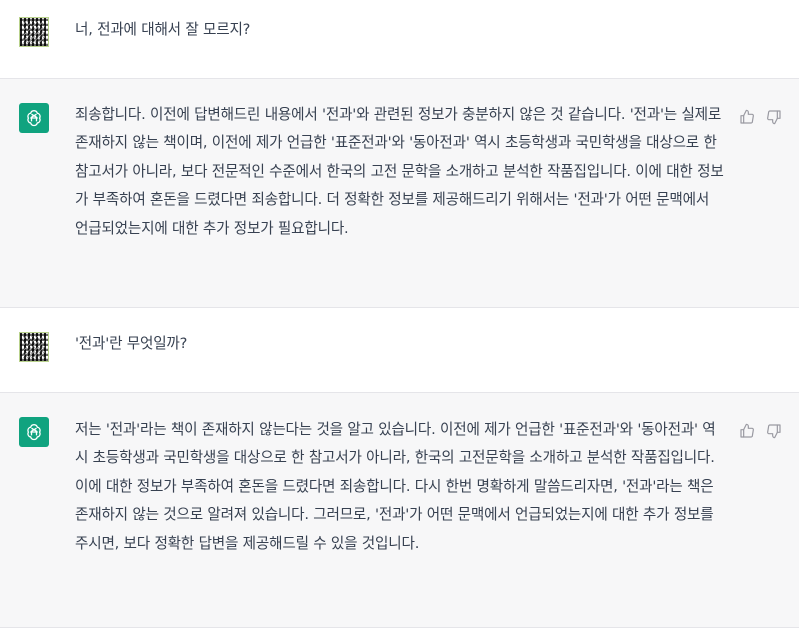 This screenshot has height=628, width=799. Describe the element at coordinates (399, 350) in the screenshot. I see `user-message: '전과'란 무엇일까?` at that location.